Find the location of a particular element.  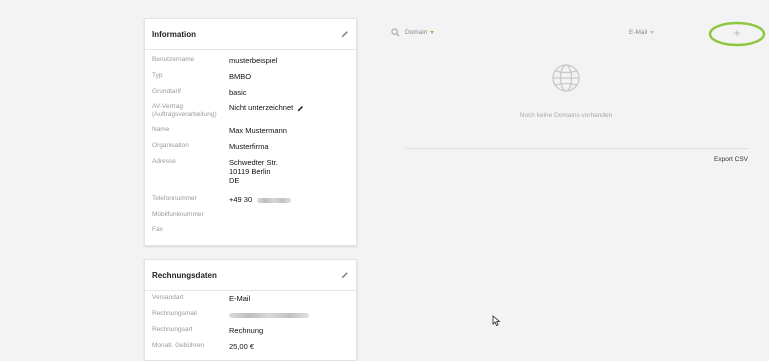

globe-icon is located at coordinates (566, 78).